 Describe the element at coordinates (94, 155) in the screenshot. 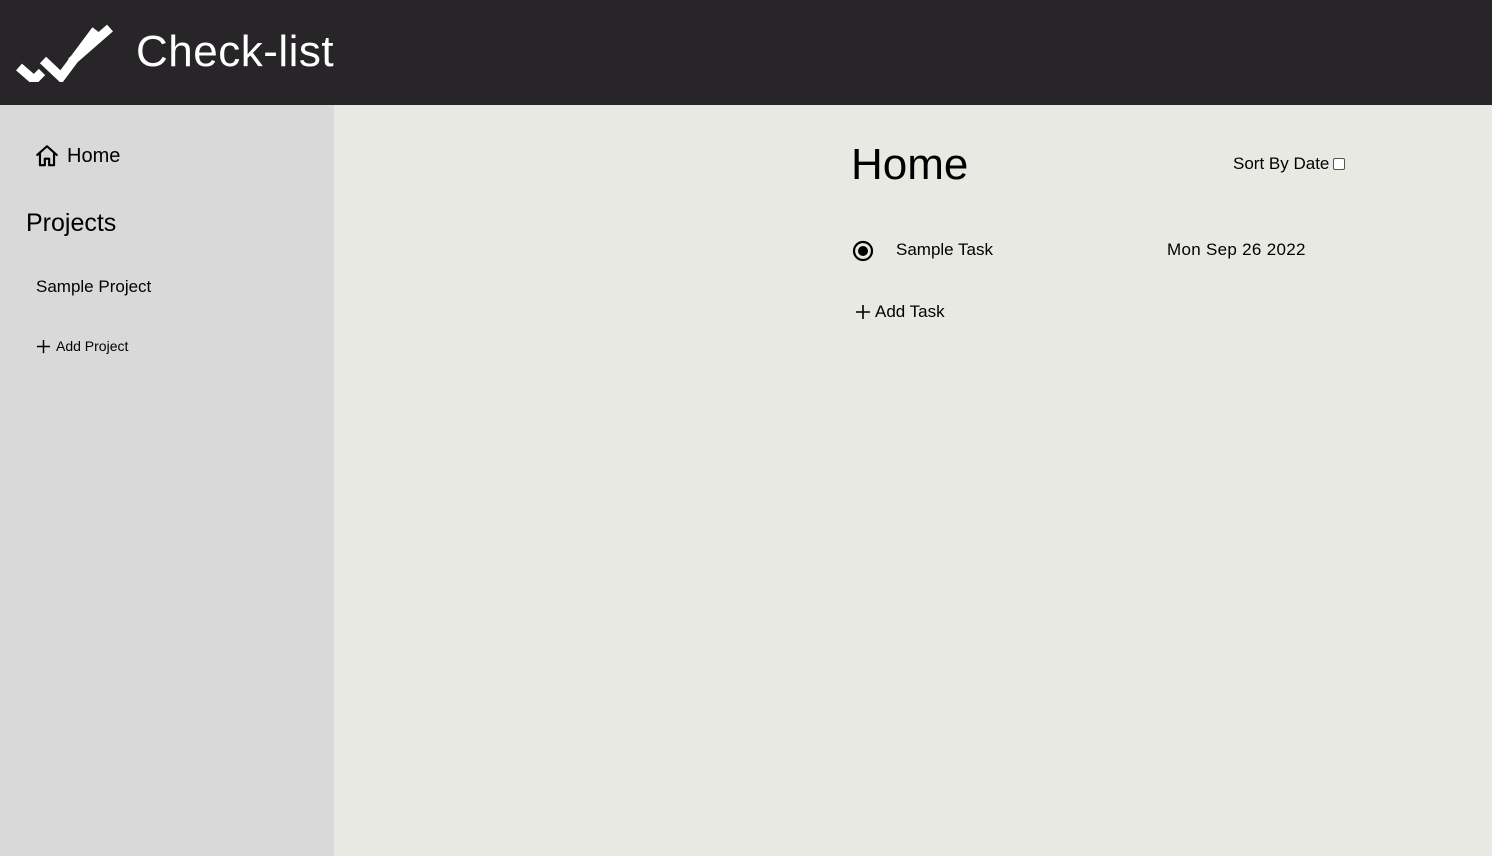

I see `sidebar-item-label: Home` at that location.